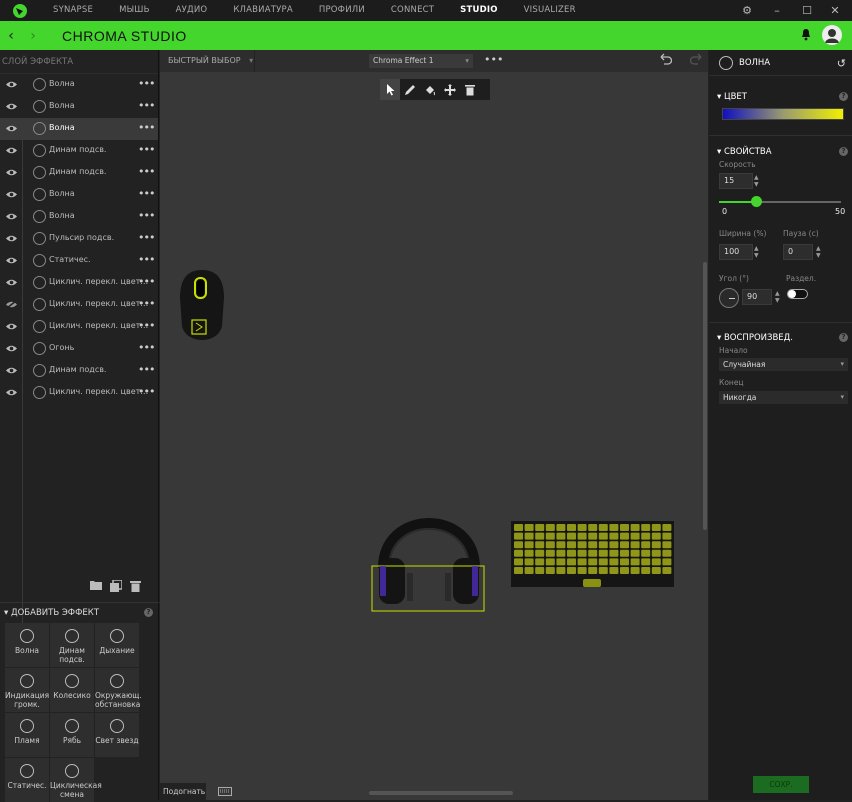 The width and height of the screenshot is (852, 802). What do you see at coordinates (263, 10) in the screenshot?
I see `nav-item: КЛАВИАТУРА` at bounding box center [263, 10].